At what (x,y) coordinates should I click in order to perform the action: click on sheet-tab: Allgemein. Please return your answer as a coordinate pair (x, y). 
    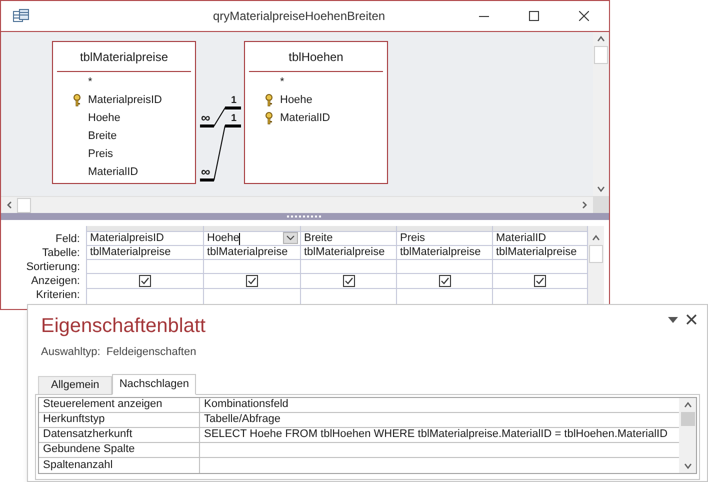
    Looking at the image, I should click on (75, 385).